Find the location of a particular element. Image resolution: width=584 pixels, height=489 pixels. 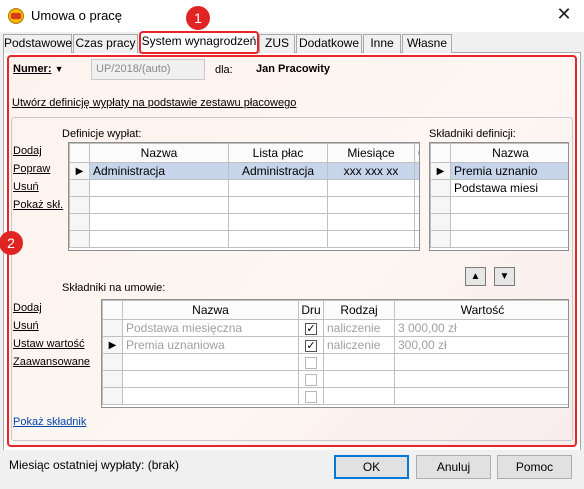

set-value-link: Ustaw wartość is located at coordinates (49, 344).